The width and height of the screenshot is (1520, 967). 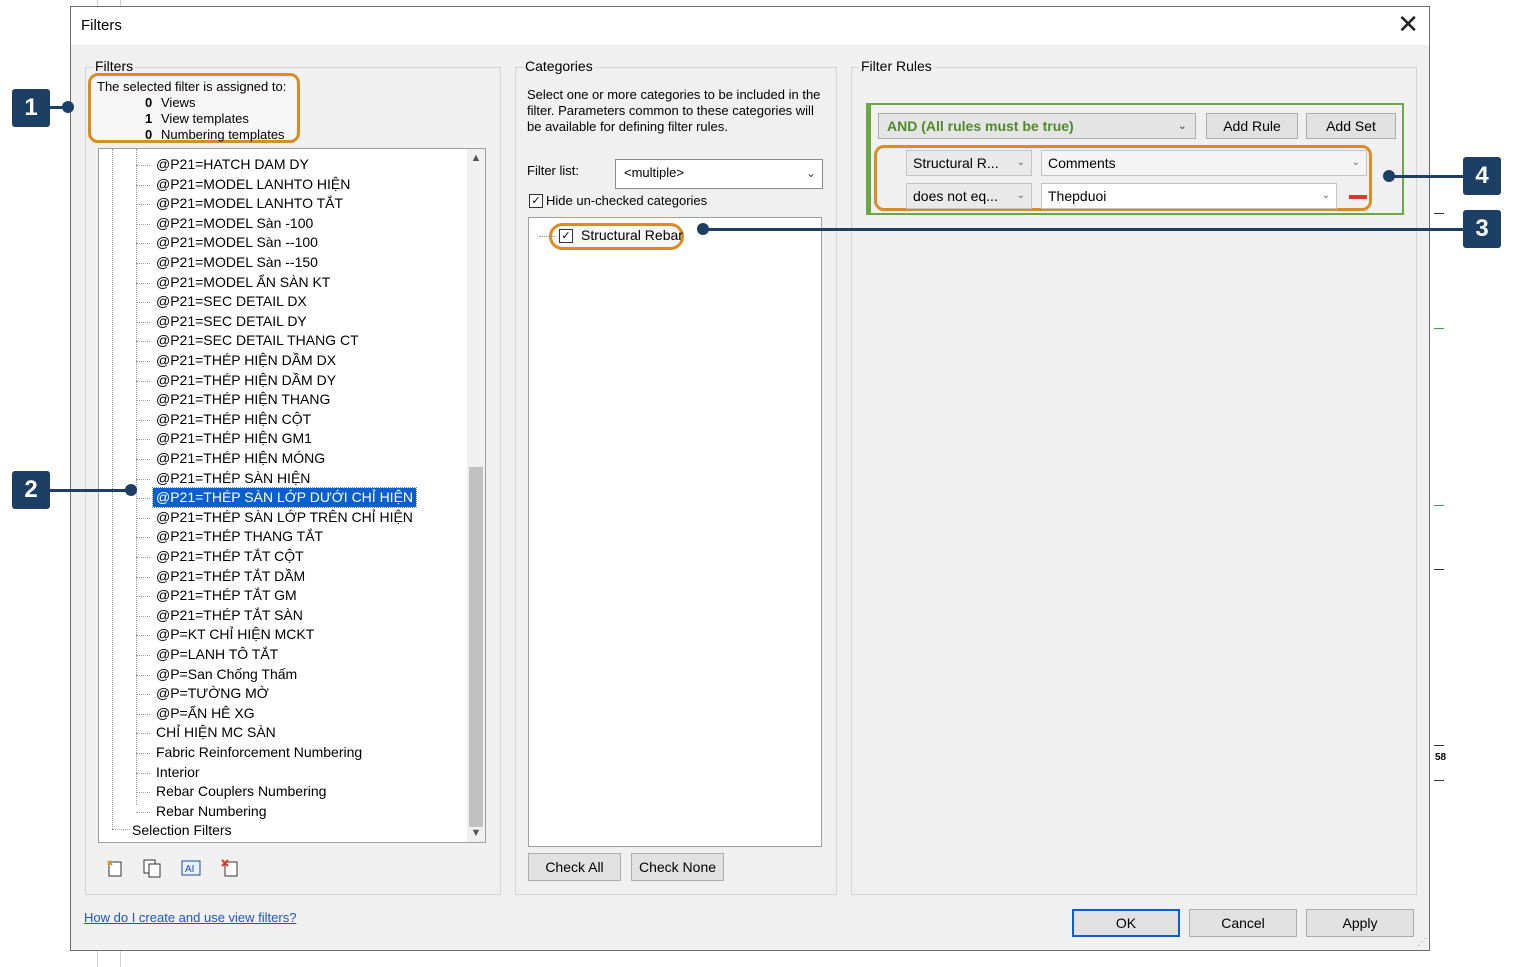 I want to click on views-count: 0, so click(x=149, y=102).